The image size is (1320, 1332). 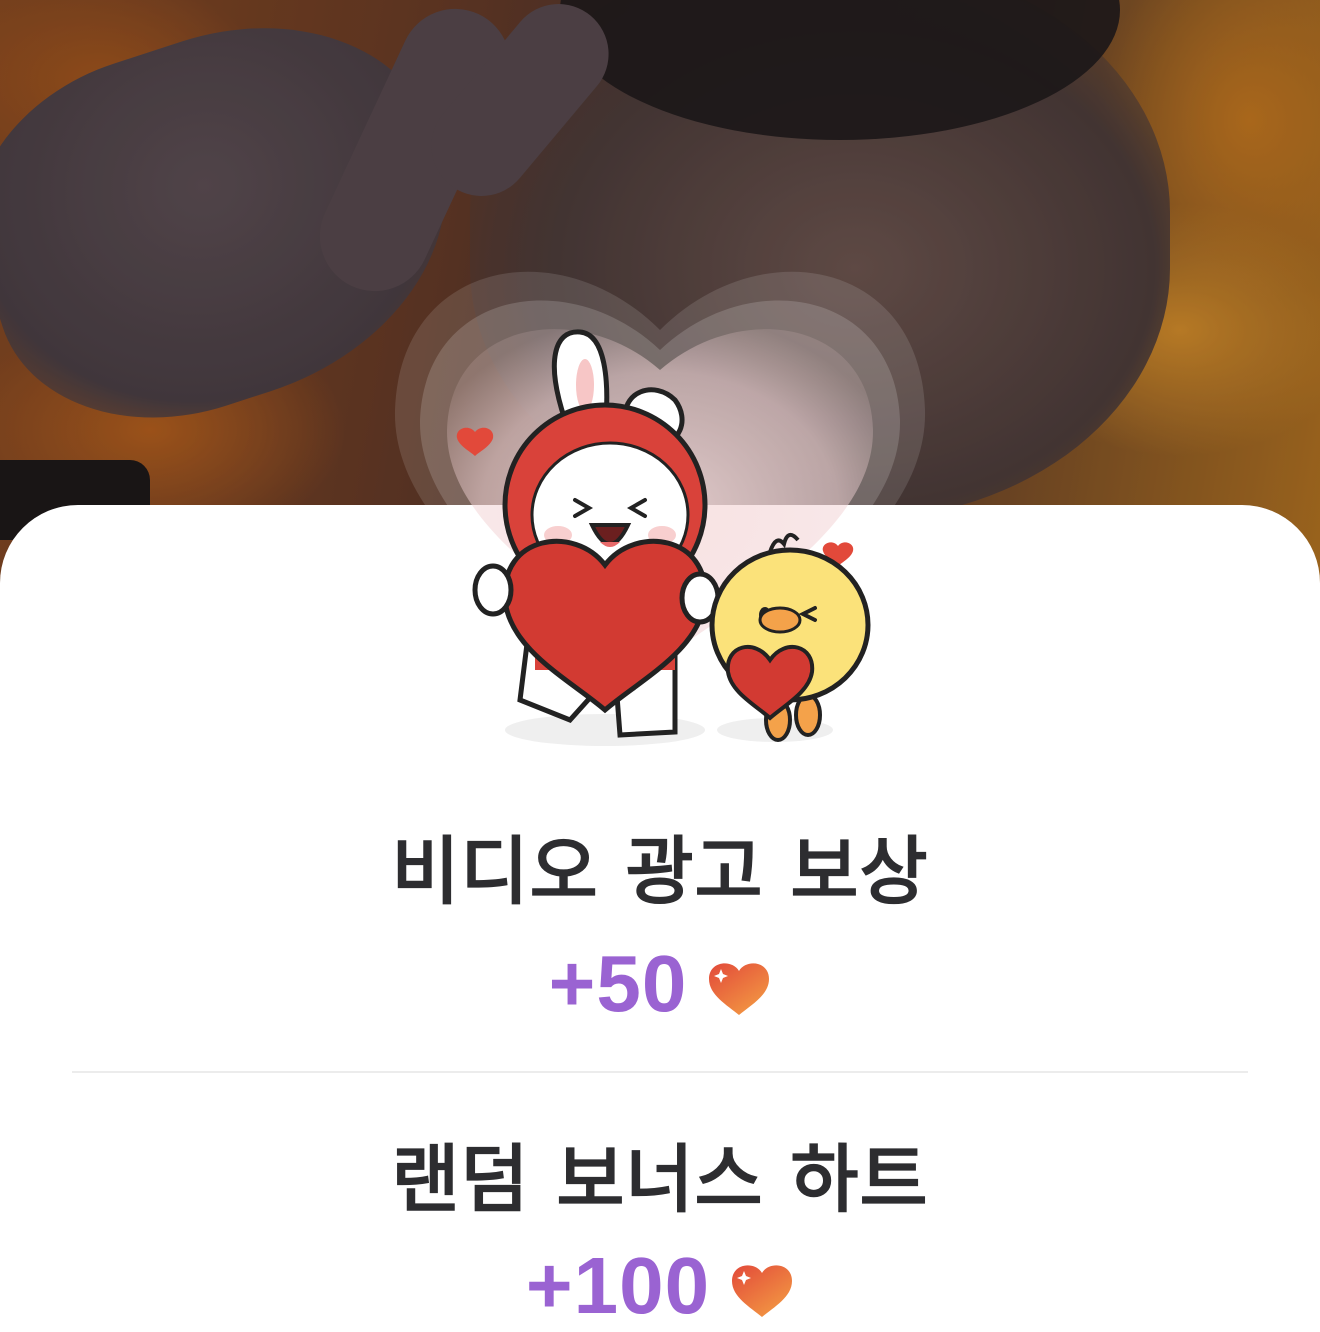 What do you see at coordinates (660, 1072) in the screenshot?
I see `divider` at bounding box center [660, 1072].